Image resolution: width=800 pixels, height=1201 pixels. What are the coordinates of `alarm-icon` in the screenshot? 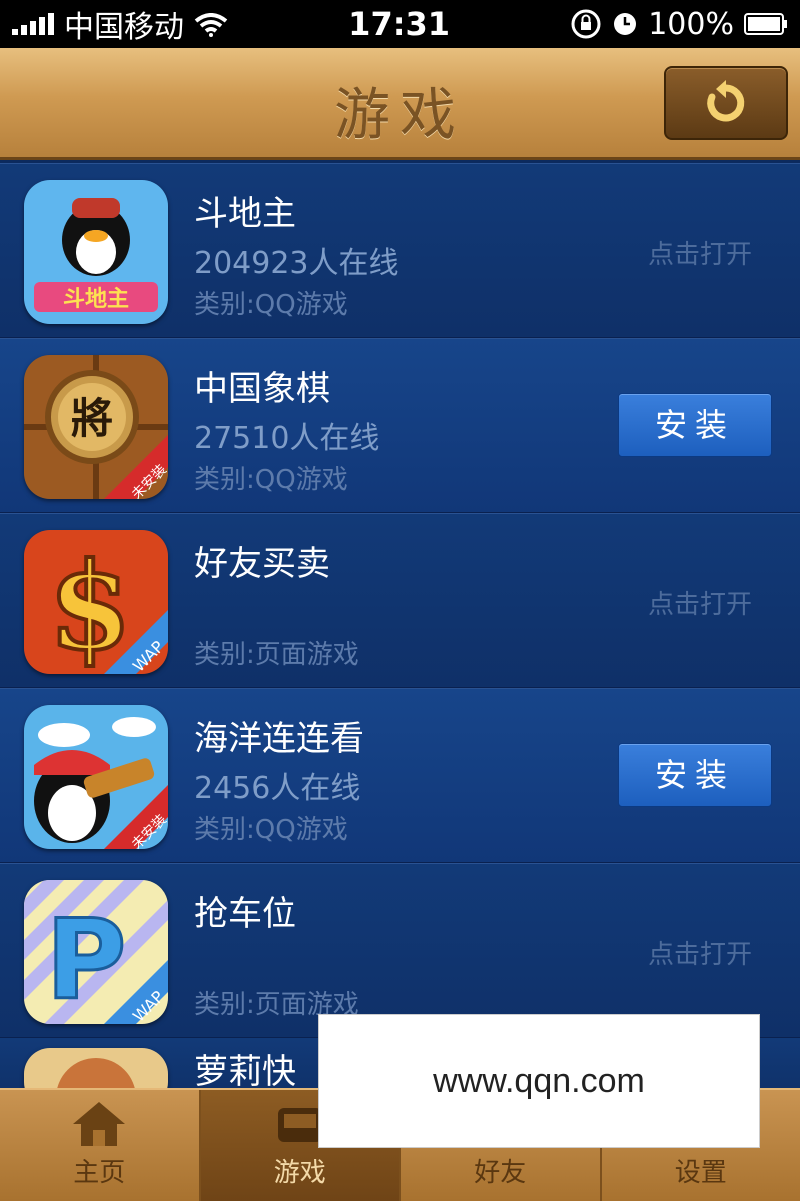 It's located at (625, 24).